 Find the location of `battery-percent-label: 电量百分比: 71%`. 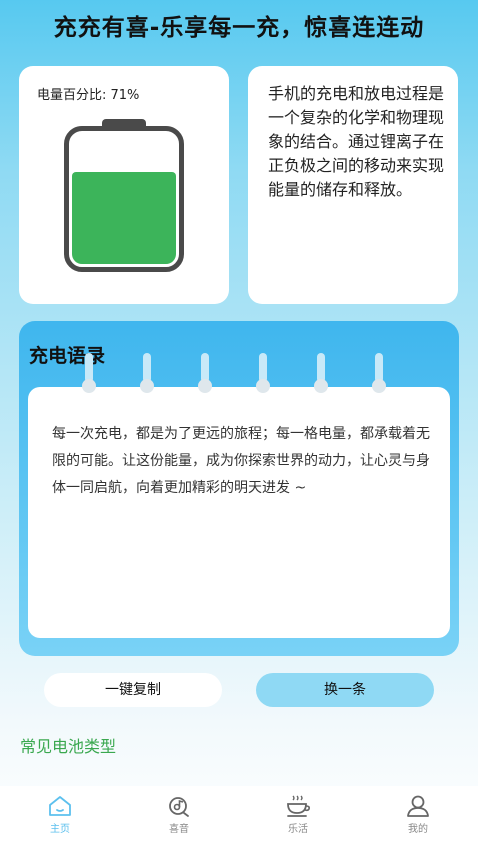

battery-percent-label: 电量百分比: 71% is located at coordinates (88, 95).